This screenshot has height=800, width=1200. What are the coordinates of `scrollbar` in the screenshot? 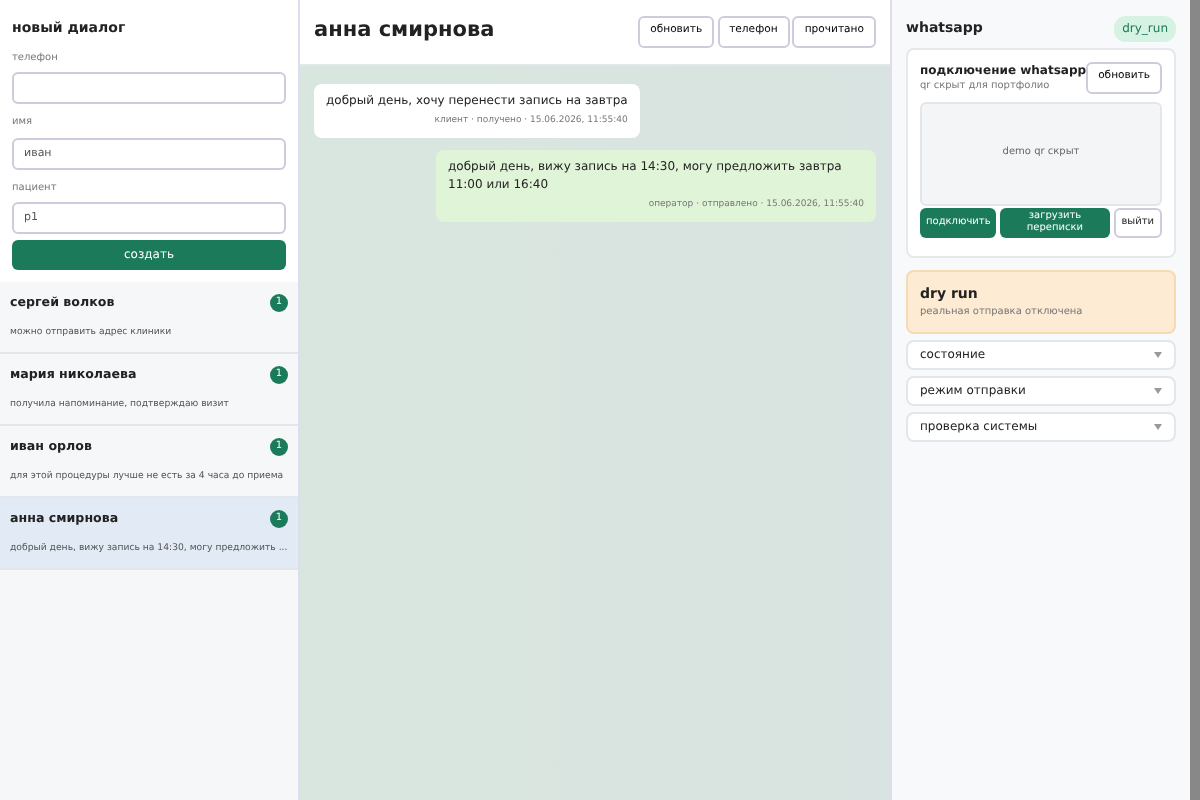 It's located at (1195, 400).